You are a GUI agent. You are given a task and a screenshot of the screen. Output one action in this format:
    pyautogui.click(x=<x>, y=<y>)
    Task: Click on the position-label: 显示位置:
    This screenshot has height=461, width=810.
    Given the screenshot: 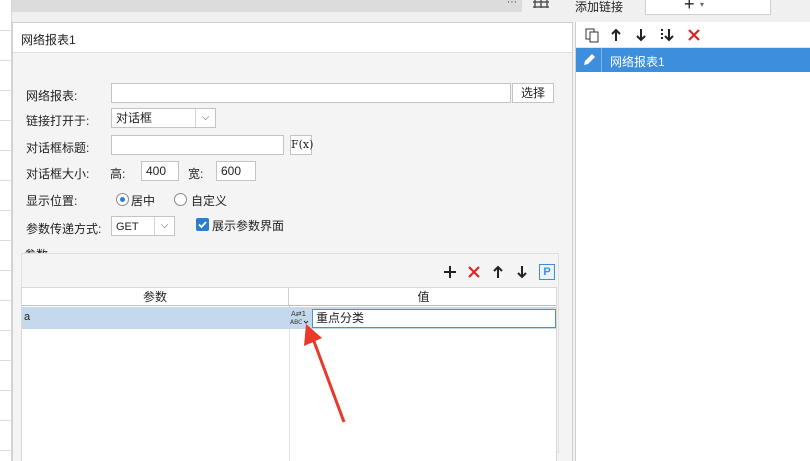 What is the action you would take?
    pyautogui.click(x=52, y=201)
    